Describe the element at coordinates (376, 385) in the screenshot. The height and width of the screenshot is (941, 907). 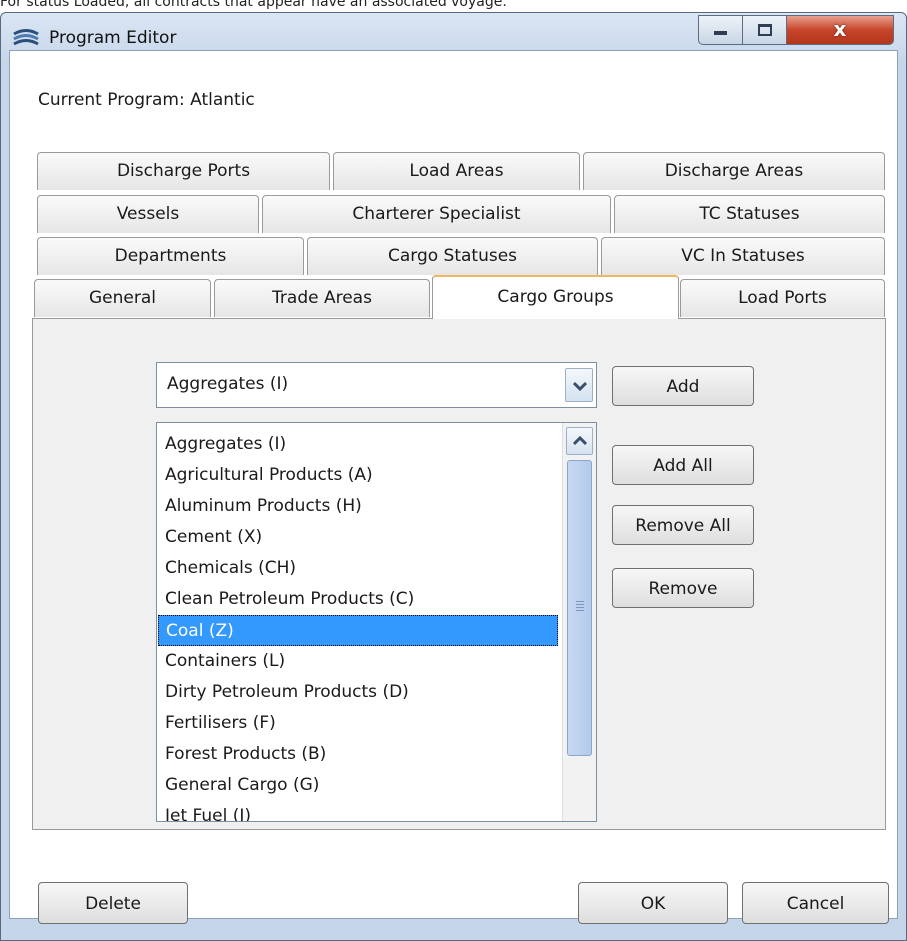
I see `cargo-group-combo: Aggregates (I)` at that location.